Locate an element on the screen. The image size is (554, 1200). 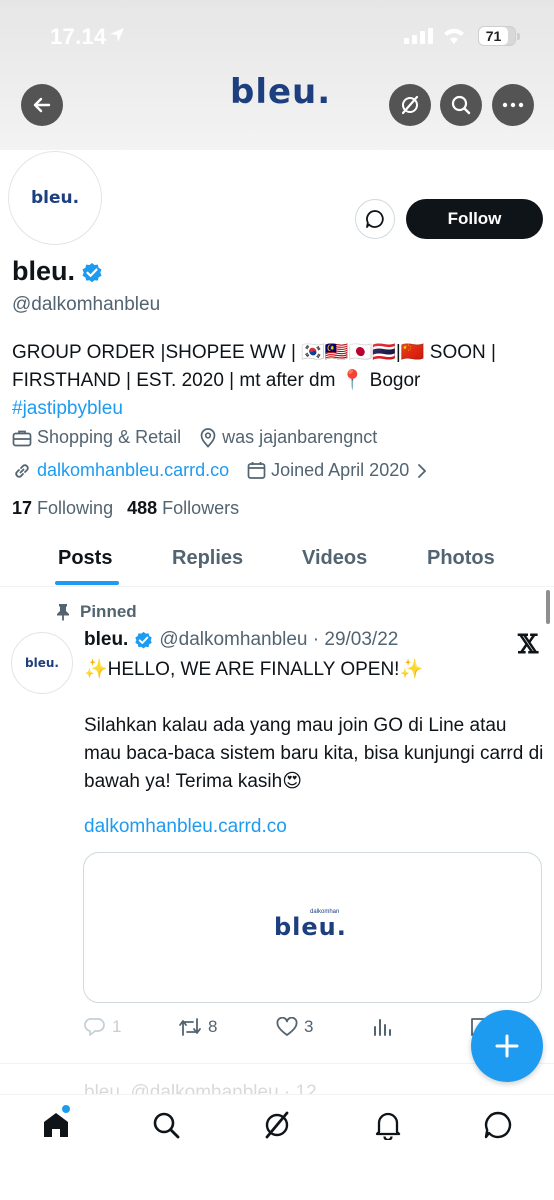
plus-icon is located at coordinates (507, 1046).